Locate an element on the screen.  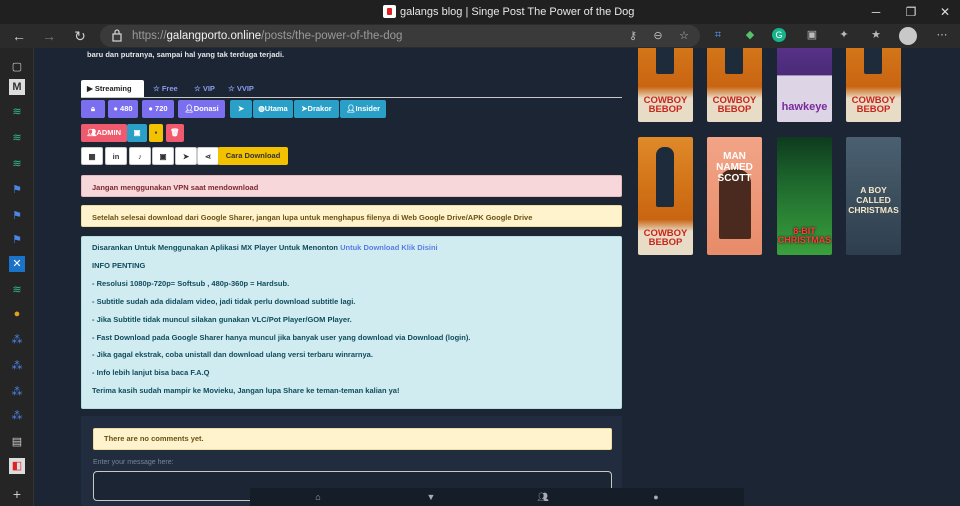
lock-button: 🔒︎ is located at coordinates (93, 109).